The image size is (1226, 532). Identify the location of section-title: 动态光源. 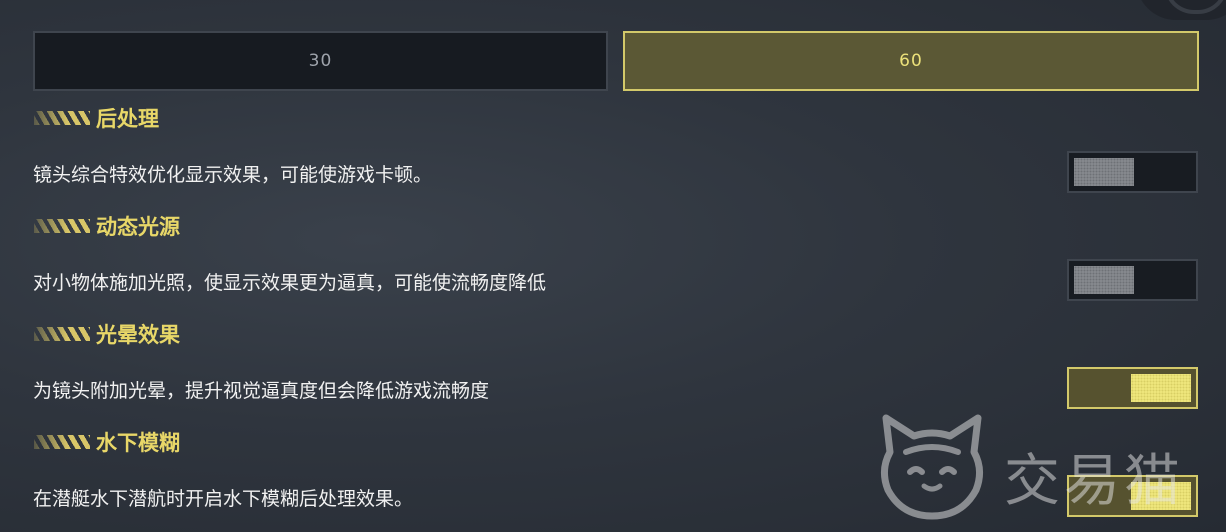
(138, 227).